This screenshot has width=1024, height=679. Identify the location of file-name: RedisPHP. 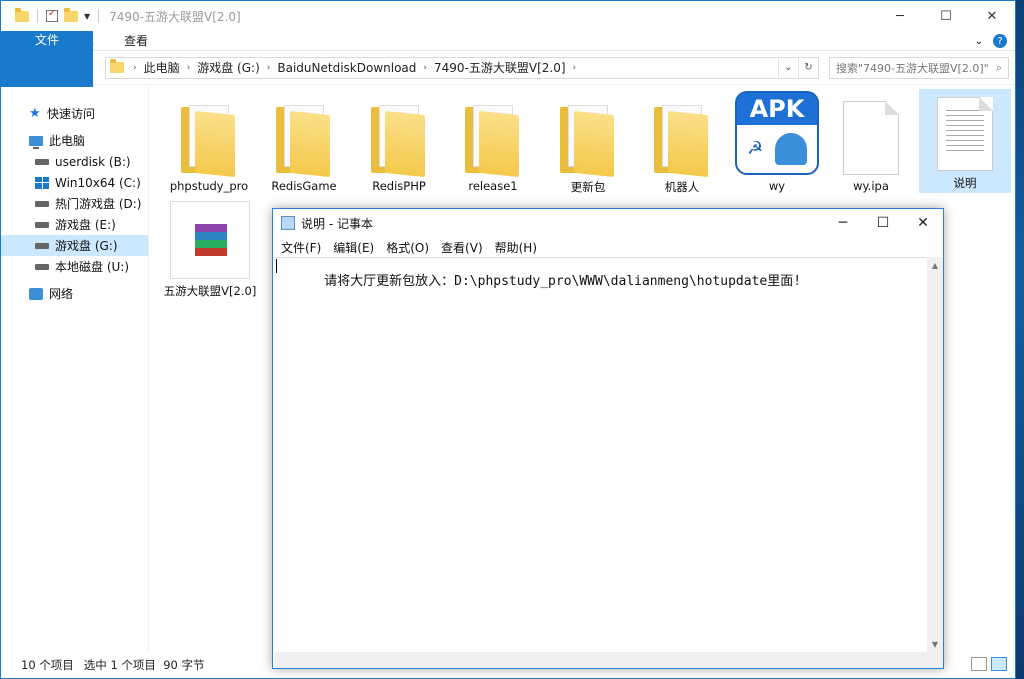
(399, 186).